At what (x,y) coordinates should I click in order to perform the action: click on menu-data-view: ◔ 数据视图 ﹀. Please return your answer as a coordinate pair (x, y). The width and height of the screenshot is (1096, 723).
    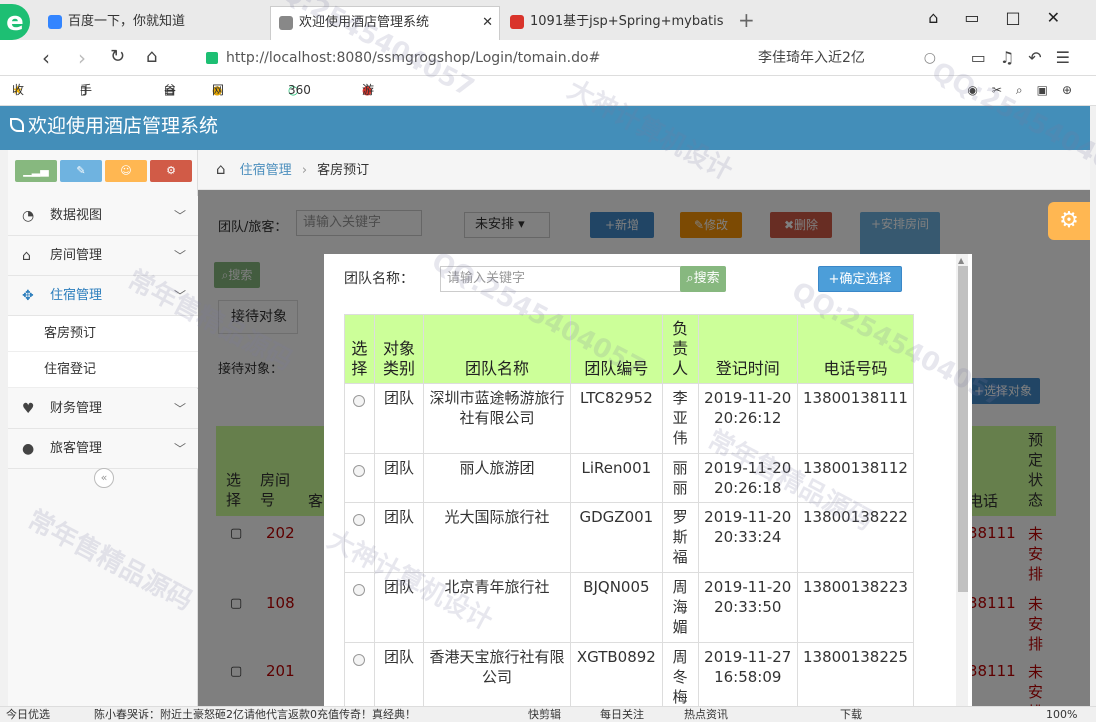
    Looking at the image, I should click on (103, 216).